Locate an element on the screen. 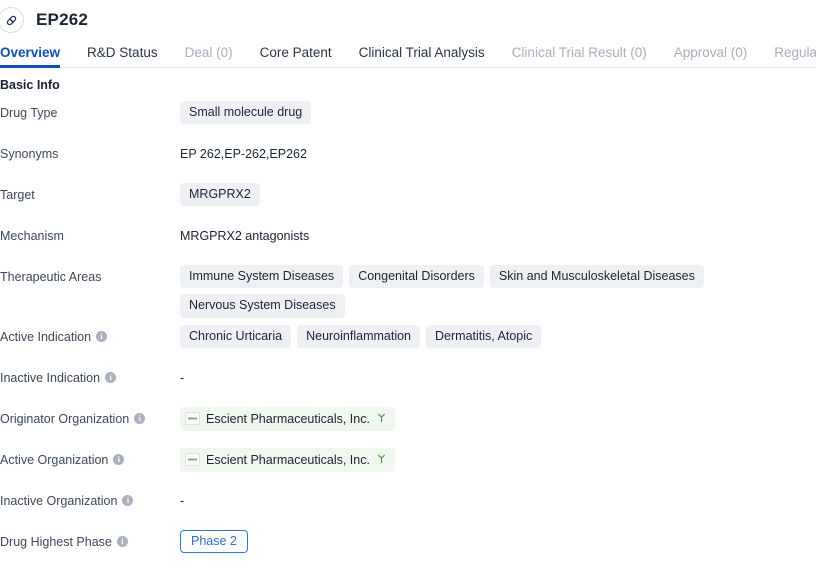 The width and height of the screenshot is (816, 574). field-label: Drug Highest Phase i is located at coordinates (90, 536).